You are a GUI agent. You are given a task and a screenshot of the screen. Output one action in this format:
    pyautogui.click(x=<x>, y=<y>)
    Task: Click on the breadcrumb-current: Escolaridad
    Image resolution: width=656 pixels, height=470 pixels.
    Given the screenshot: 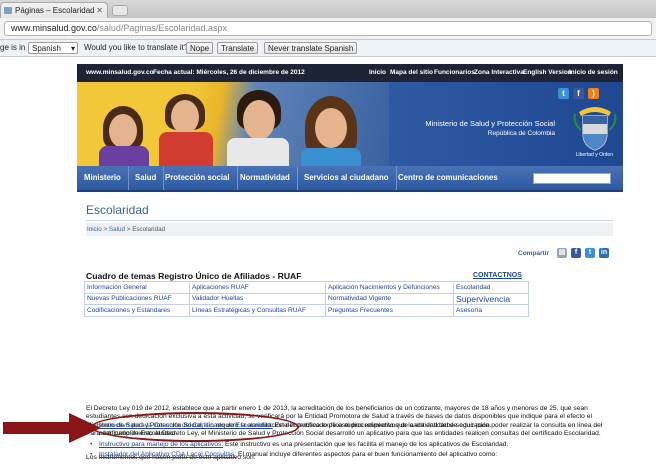 What is the action you would take?
    pyautogui.click(x=149, y=229)
    